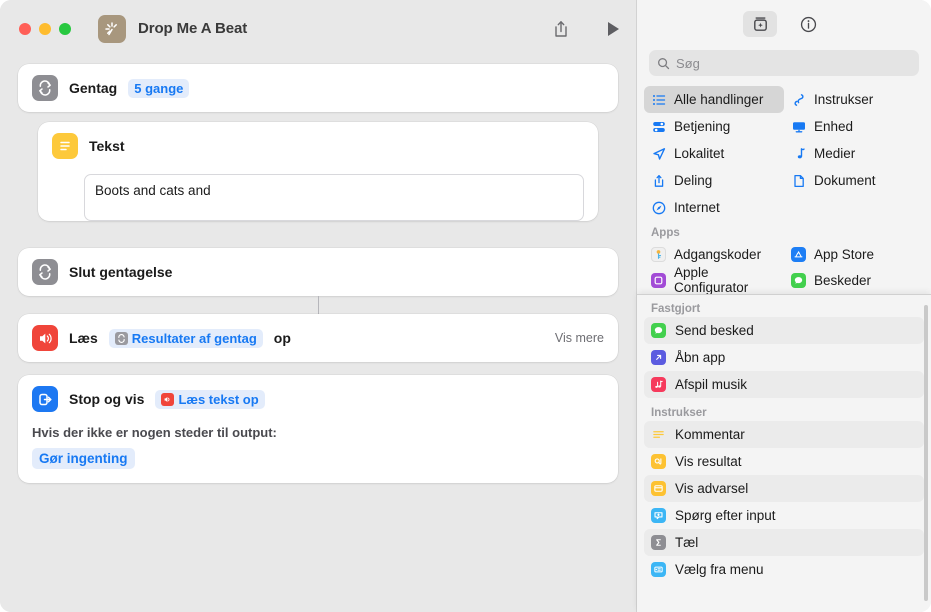  I want to click on titlebar-actions, so click(587, 28).